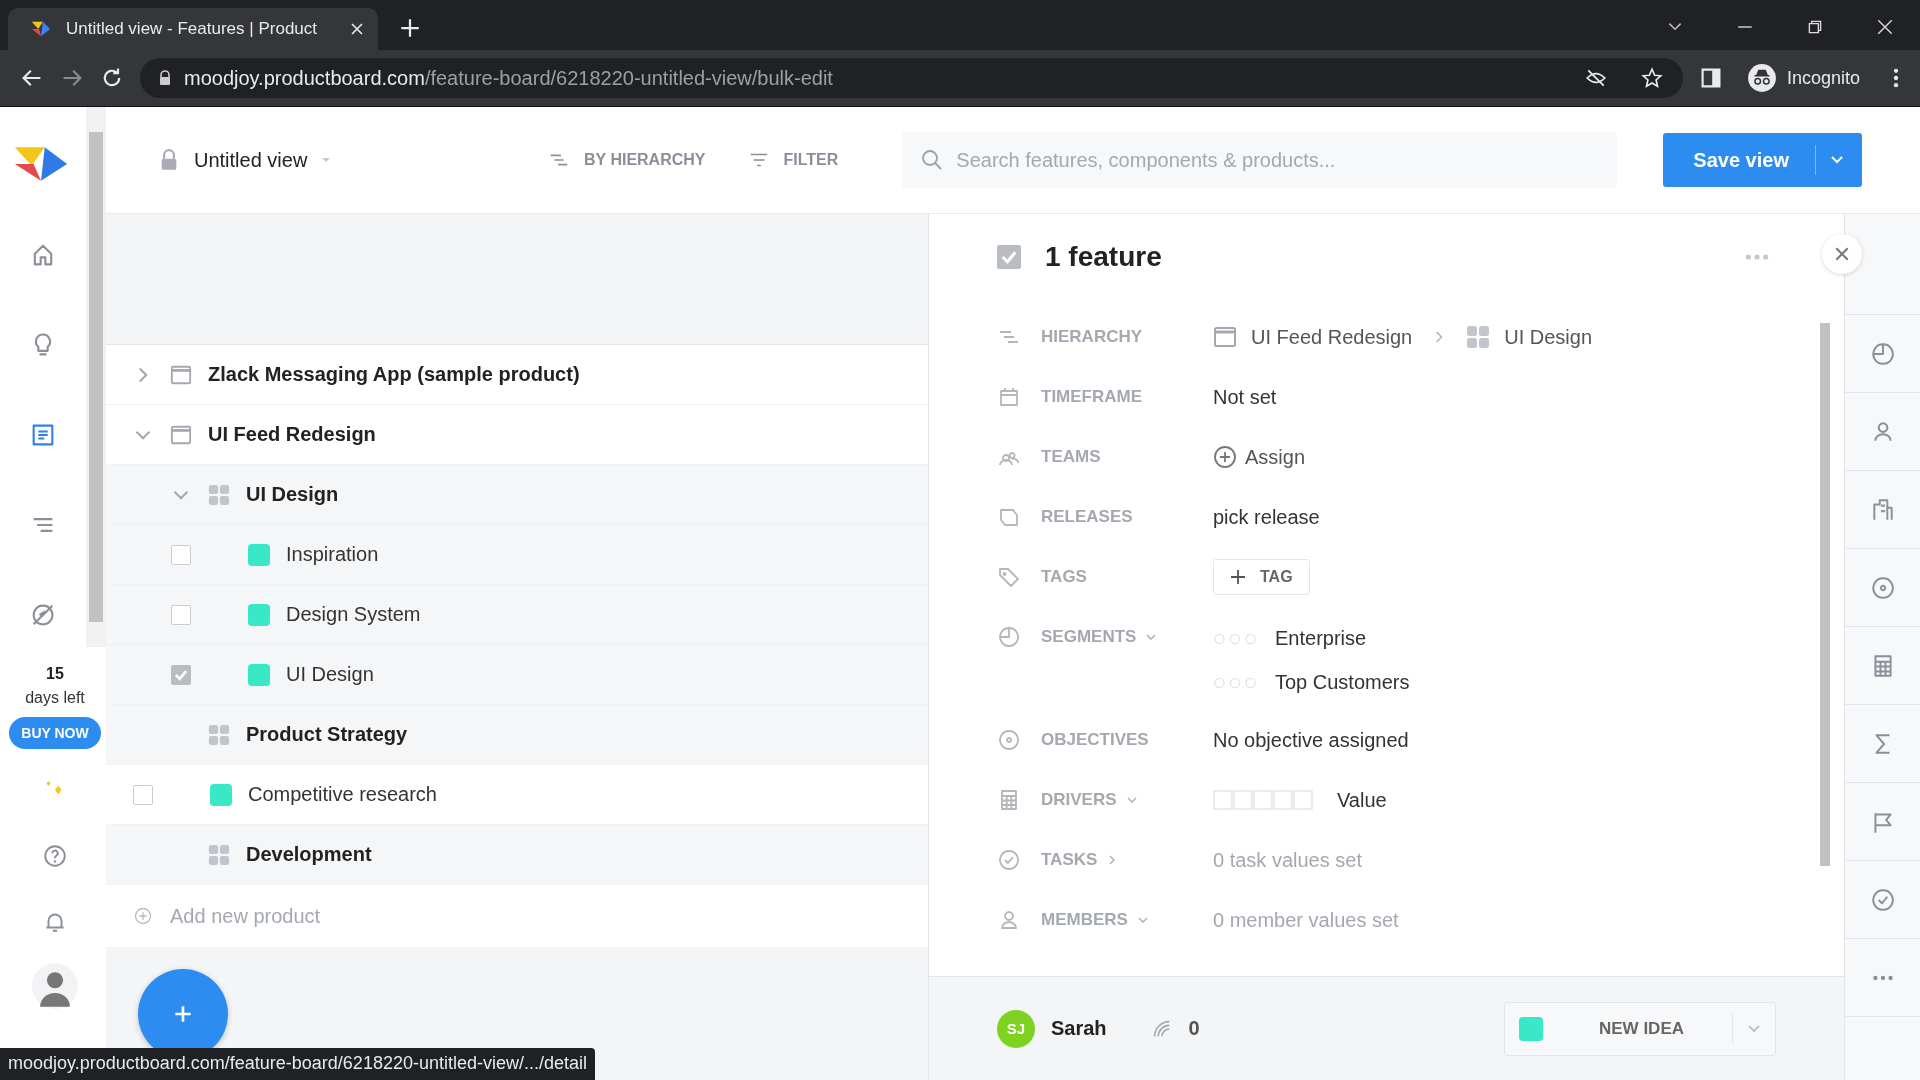  Describe the element at coordinates (330, 674) in the screenshot. I see `feature-name: UI Design` at that location.